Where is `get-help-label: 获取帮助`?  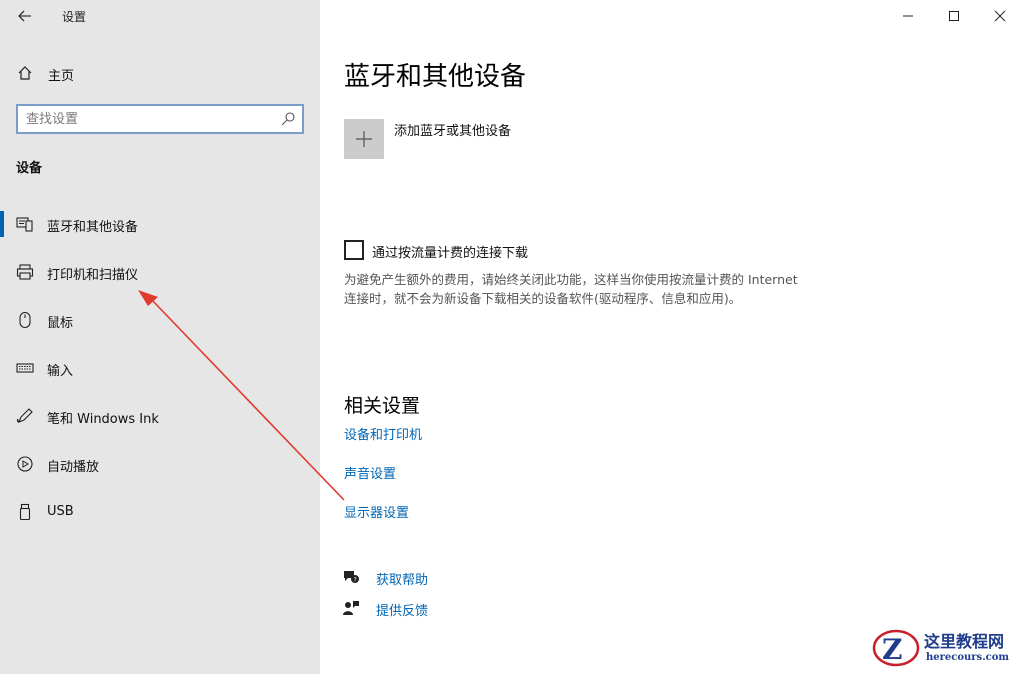
get-help-label: 获取帮助 is located at coordinates (402, 580).